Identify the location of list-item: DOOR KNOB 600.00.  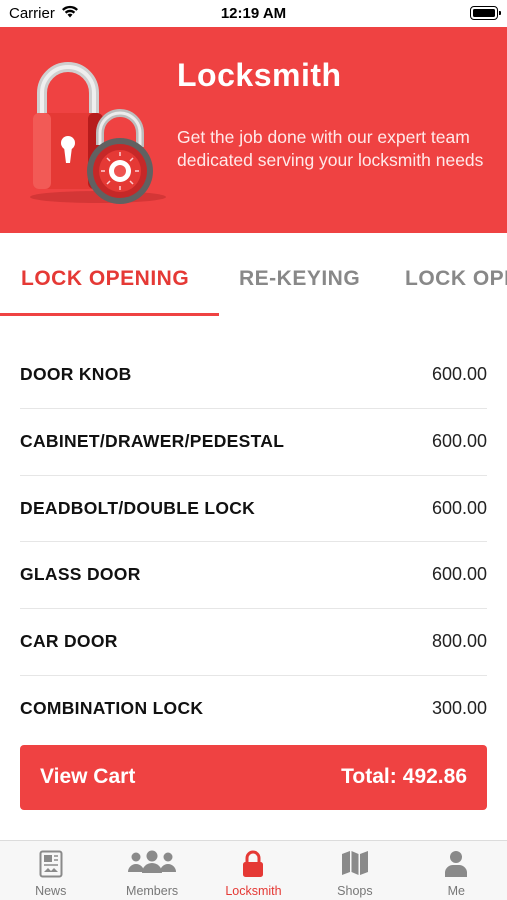
(253, 375).